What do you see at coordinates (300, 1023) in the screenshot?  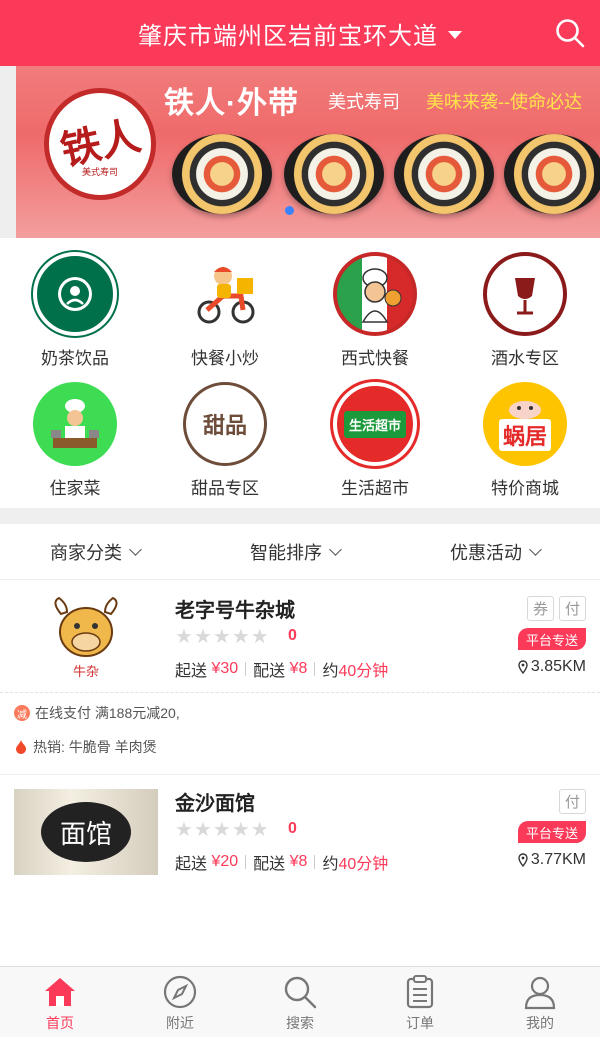 I see `tab-label: 搜索` at bounding box center [300, 1023].